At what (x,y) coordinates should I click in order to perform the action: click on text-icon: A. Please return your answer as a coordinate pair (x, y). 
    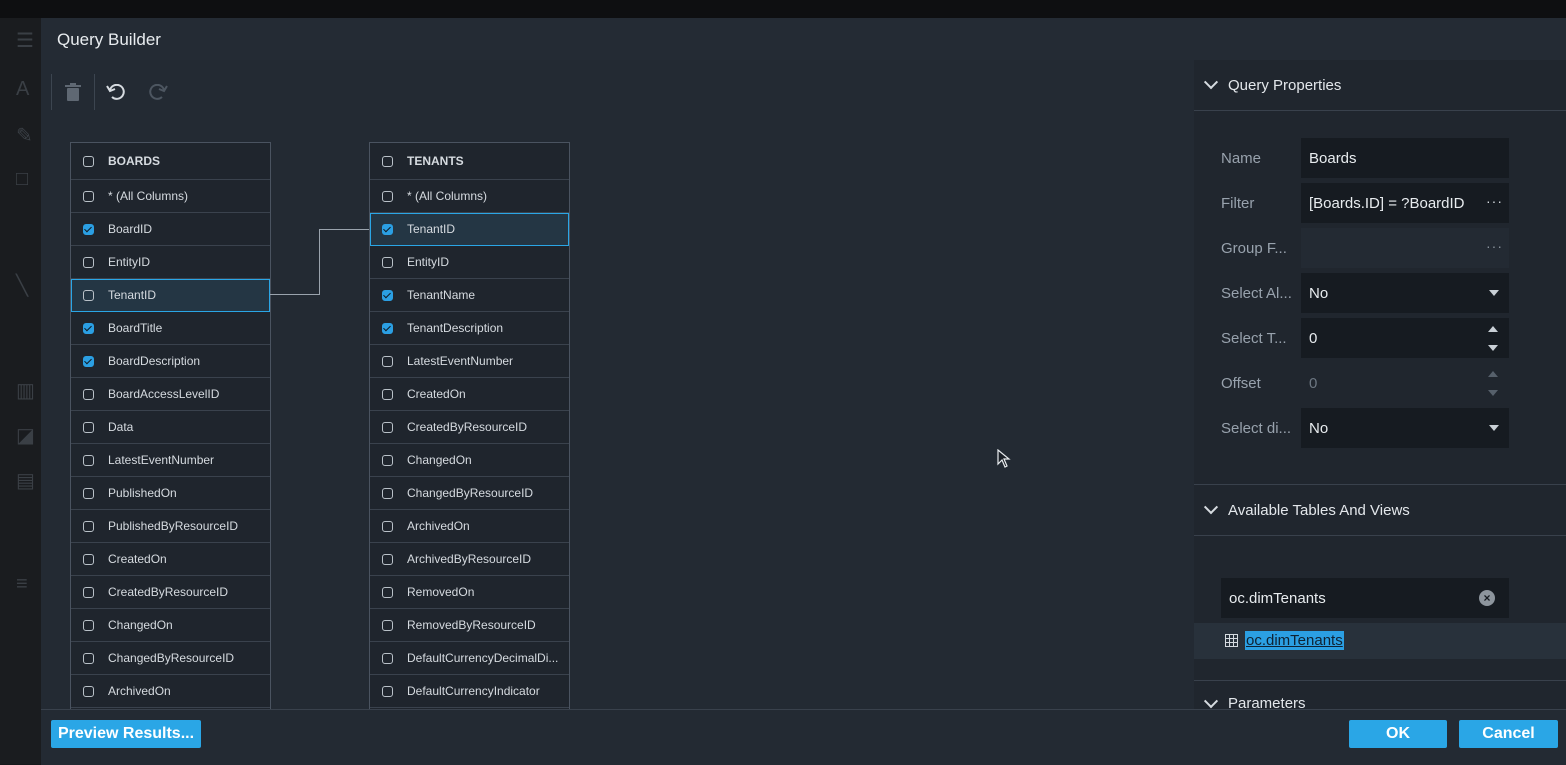
    Looking at the image, I should click on (23, 89).